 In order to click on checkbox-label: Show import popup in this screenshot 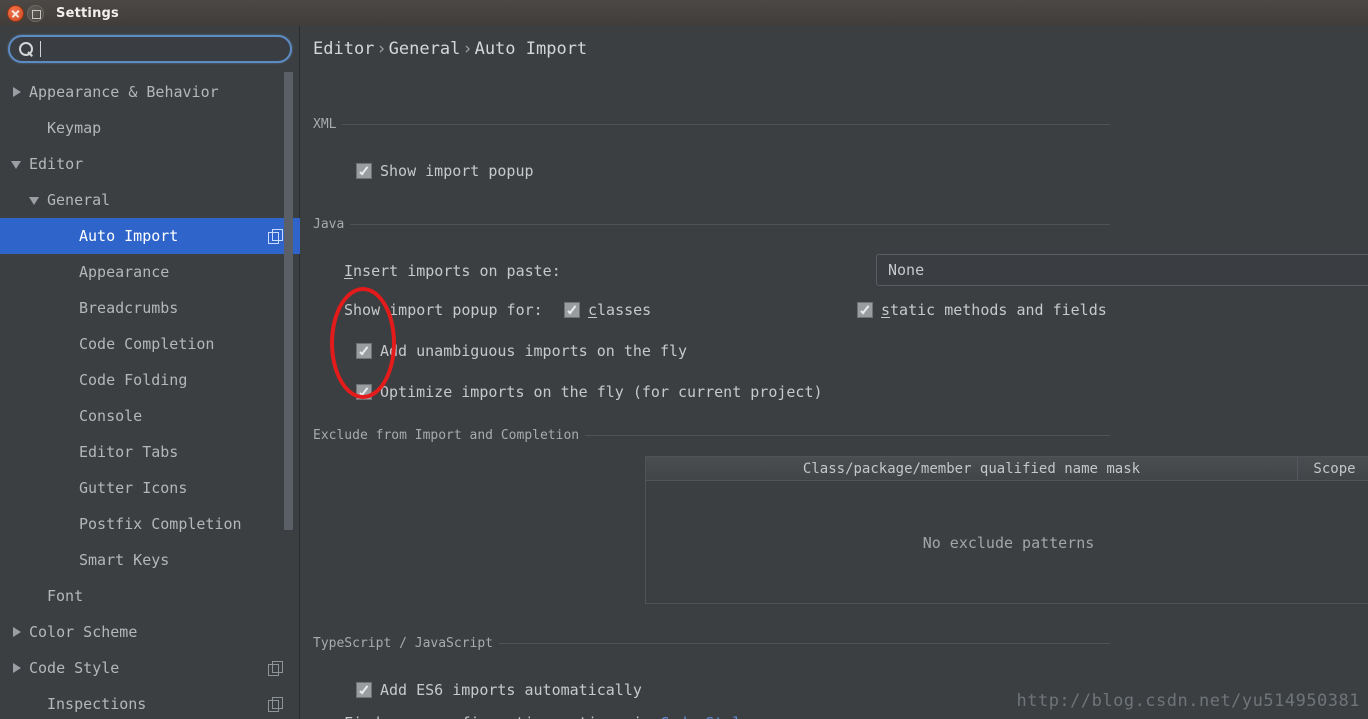, I will do `click(457, 171)`.